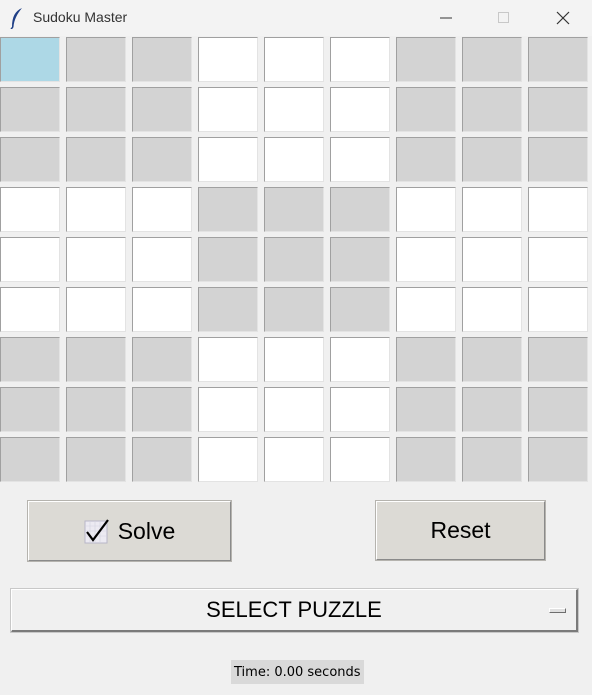  Describe the element at coordinates (297, 672) in the screenshot. I see `timer-label: Time: 0.00 seconds` at that location.